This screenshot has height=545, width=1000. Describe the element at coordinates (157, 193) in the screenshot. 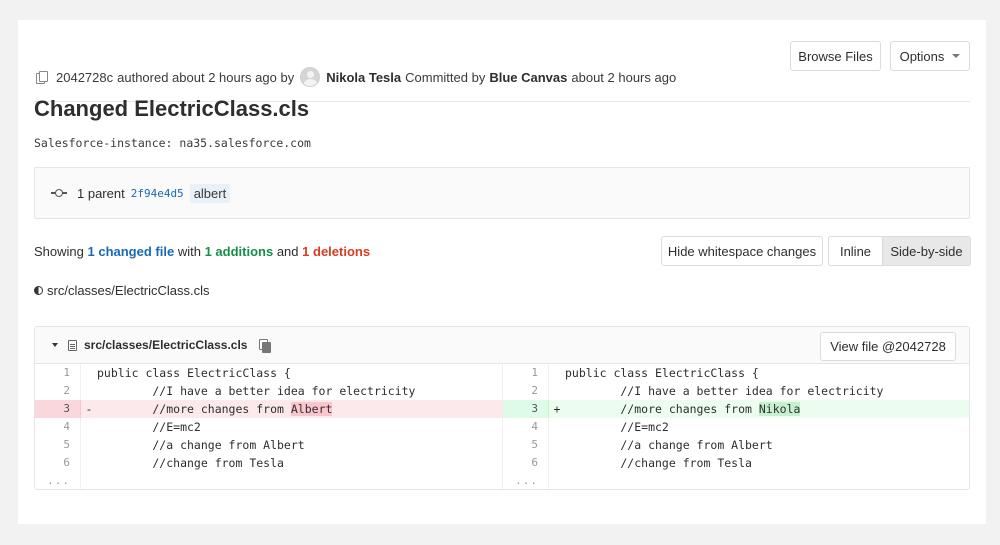

I see `parent-sha-link: 2f94e4d5` at that location.